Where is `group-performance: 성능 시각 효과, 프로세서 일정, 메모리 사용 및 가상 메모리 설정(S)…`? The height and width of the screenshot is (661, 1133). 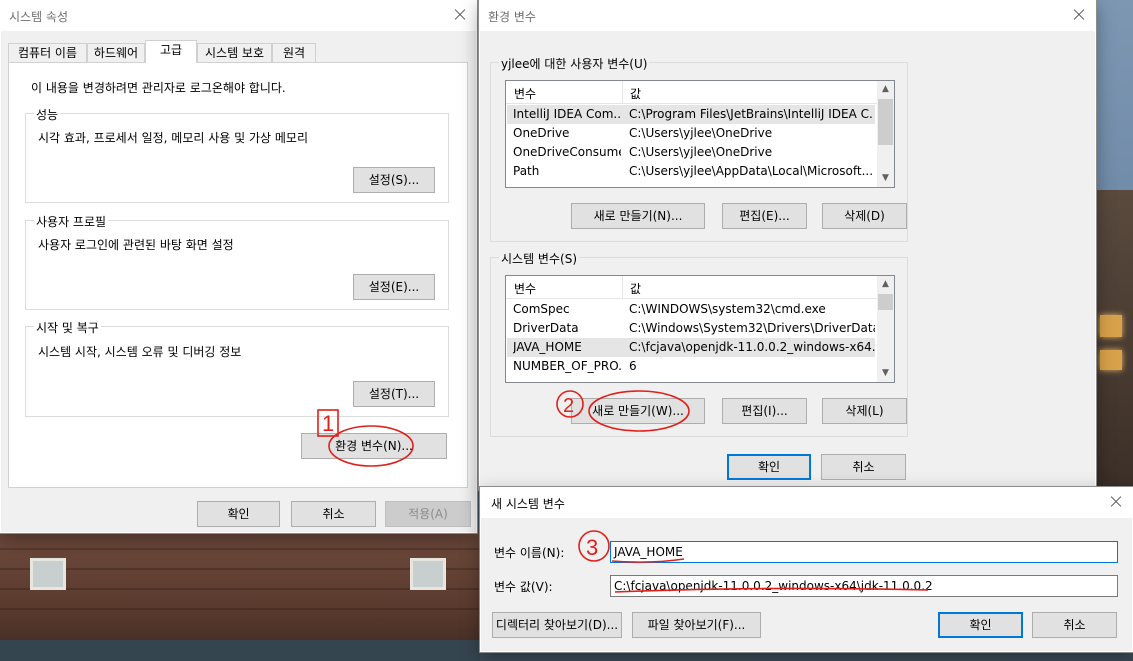
group-performance: 성능 시각 효과, 프로세서 일정, 메모리 사용 및 가상 메모리 설정(S)… is located at coordinates (237, 154).